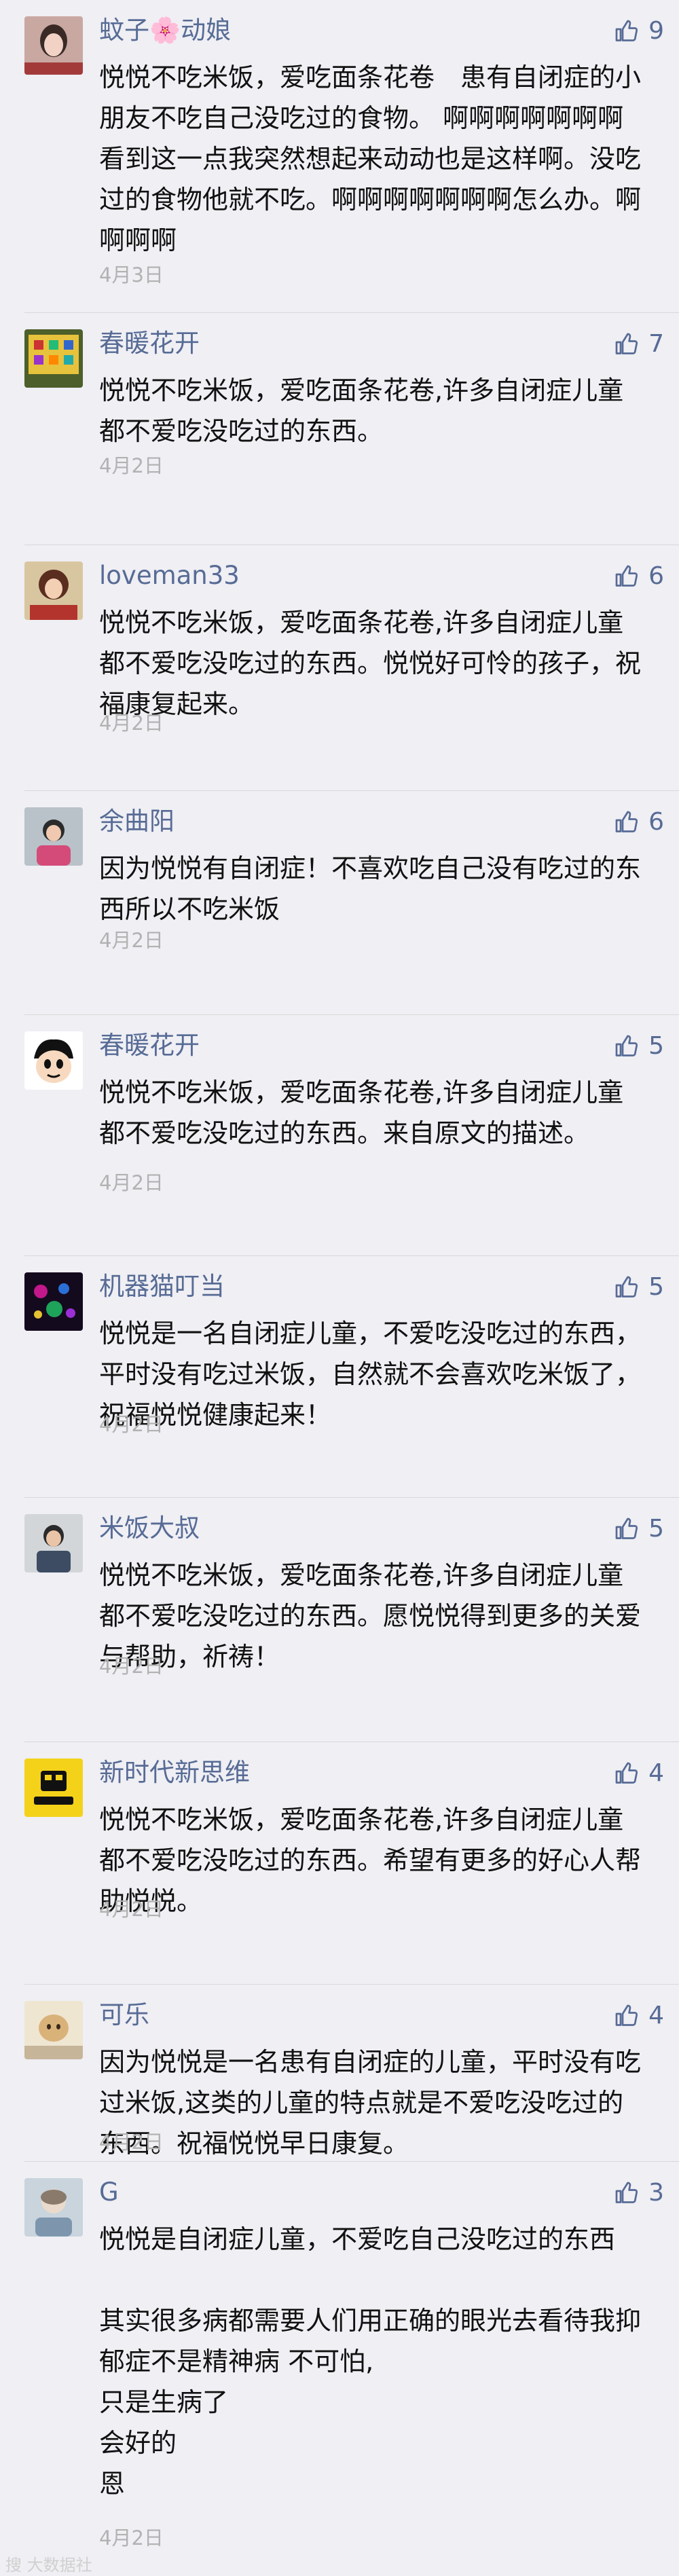 This screenshot has width=679, height=2576. Describe the element at coordinates (370, 888) in the screenshot. I see `comment-text: 因为悦悦有自闭症！不喜欢吃自己没有吃过的东西所以不吃米饭` at that location.